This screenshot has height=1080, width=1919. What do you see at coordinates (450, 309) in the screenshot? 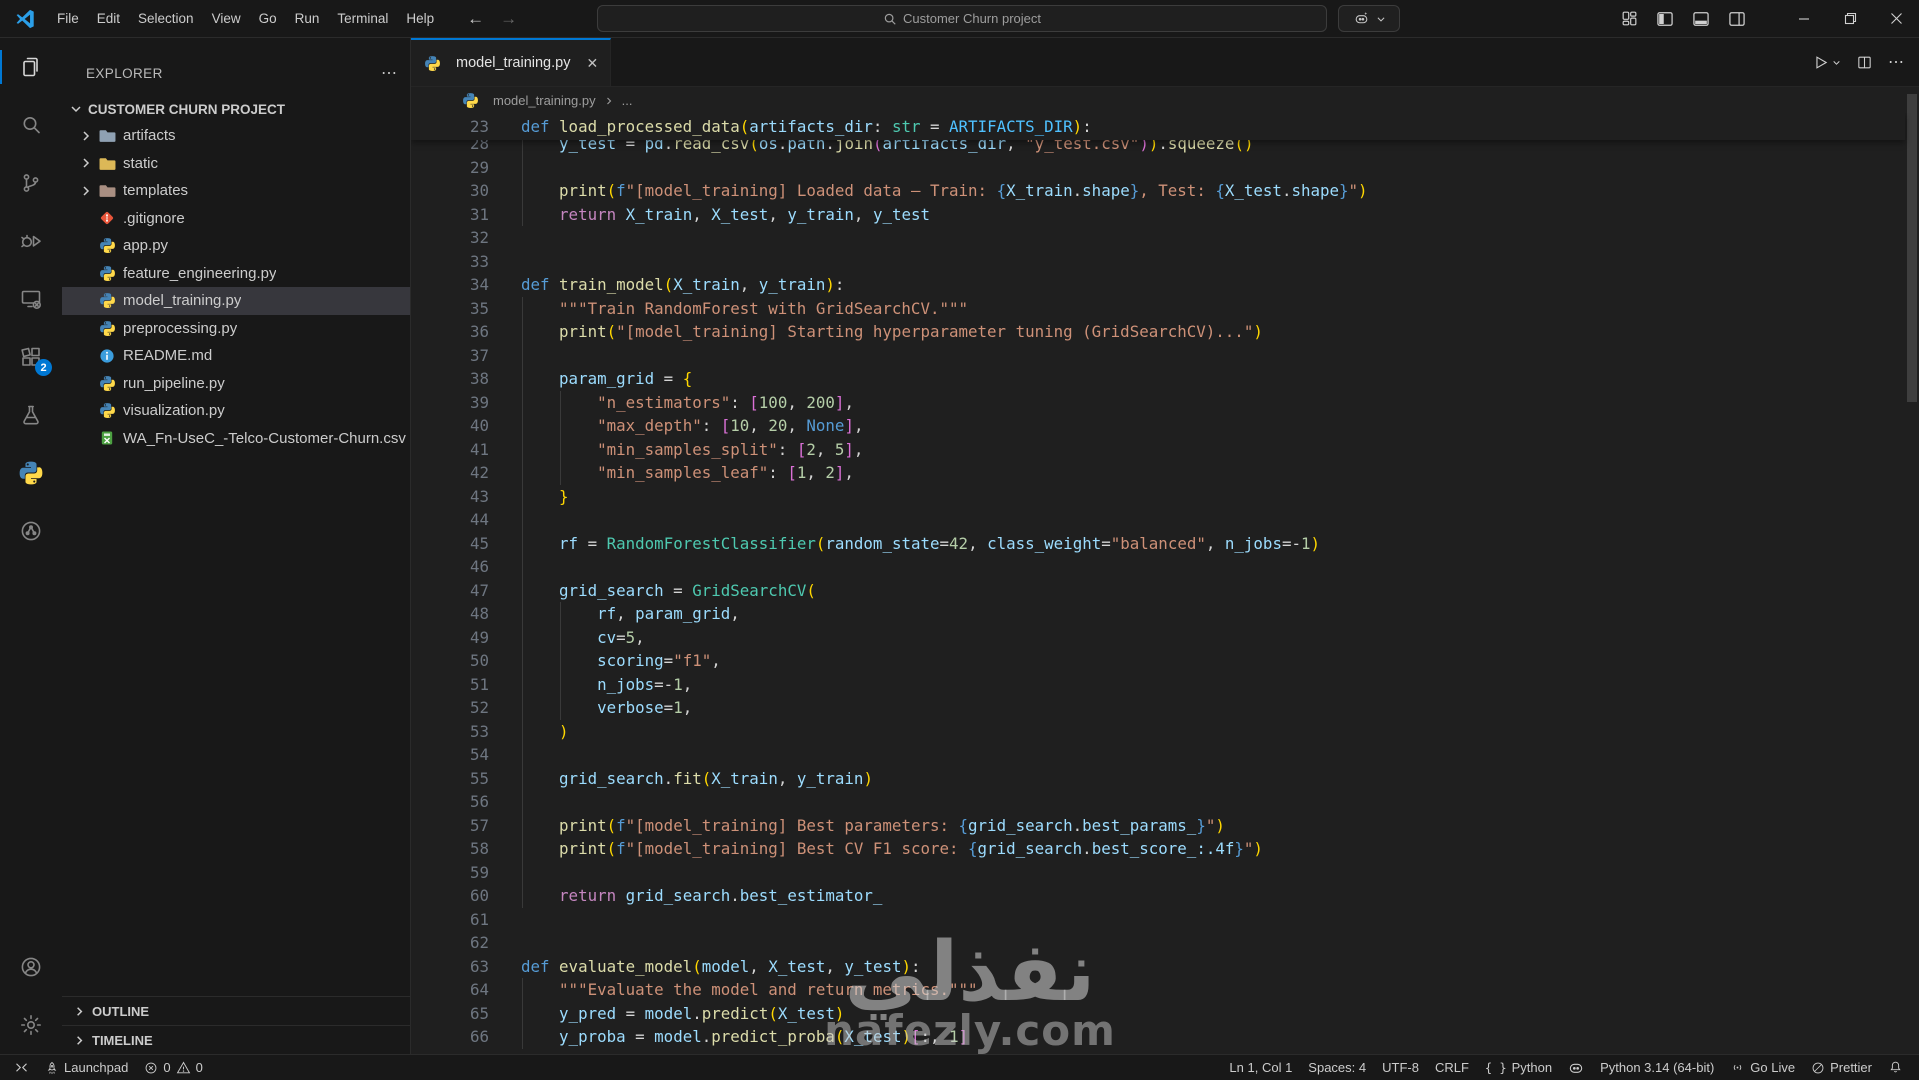
I see `line-number: 35` at bounding box center [450, 309].